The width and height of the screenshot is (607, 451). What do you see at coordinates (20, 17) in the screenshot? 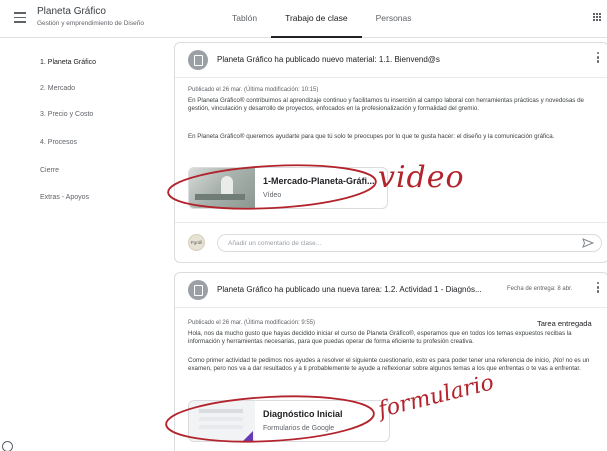
I see `hamburger-icon` at bounding box center [20, 17].